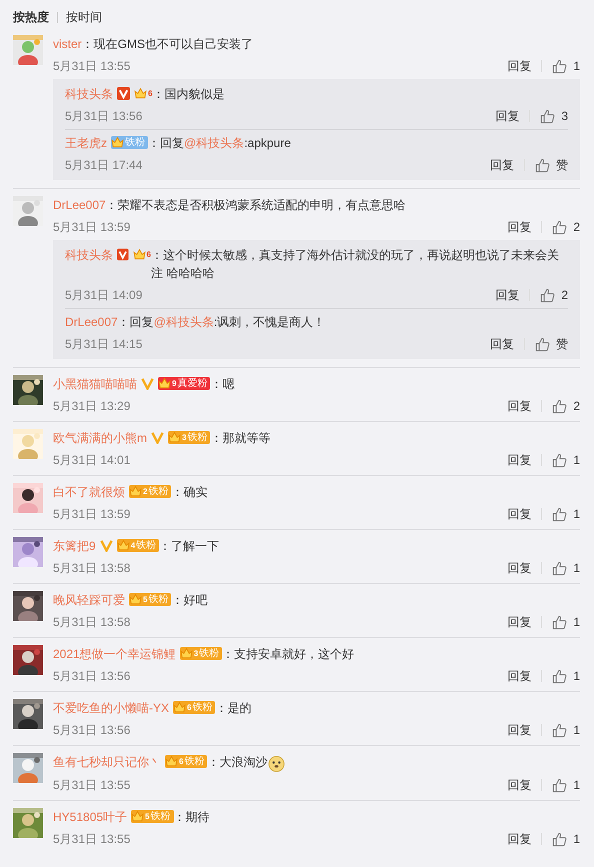 The height and width of the screenshot is (867, 594). What do you see at coordinates (145, 491) in the screenshot?
I see `level-number: 2` at bounding box center [145, 491].